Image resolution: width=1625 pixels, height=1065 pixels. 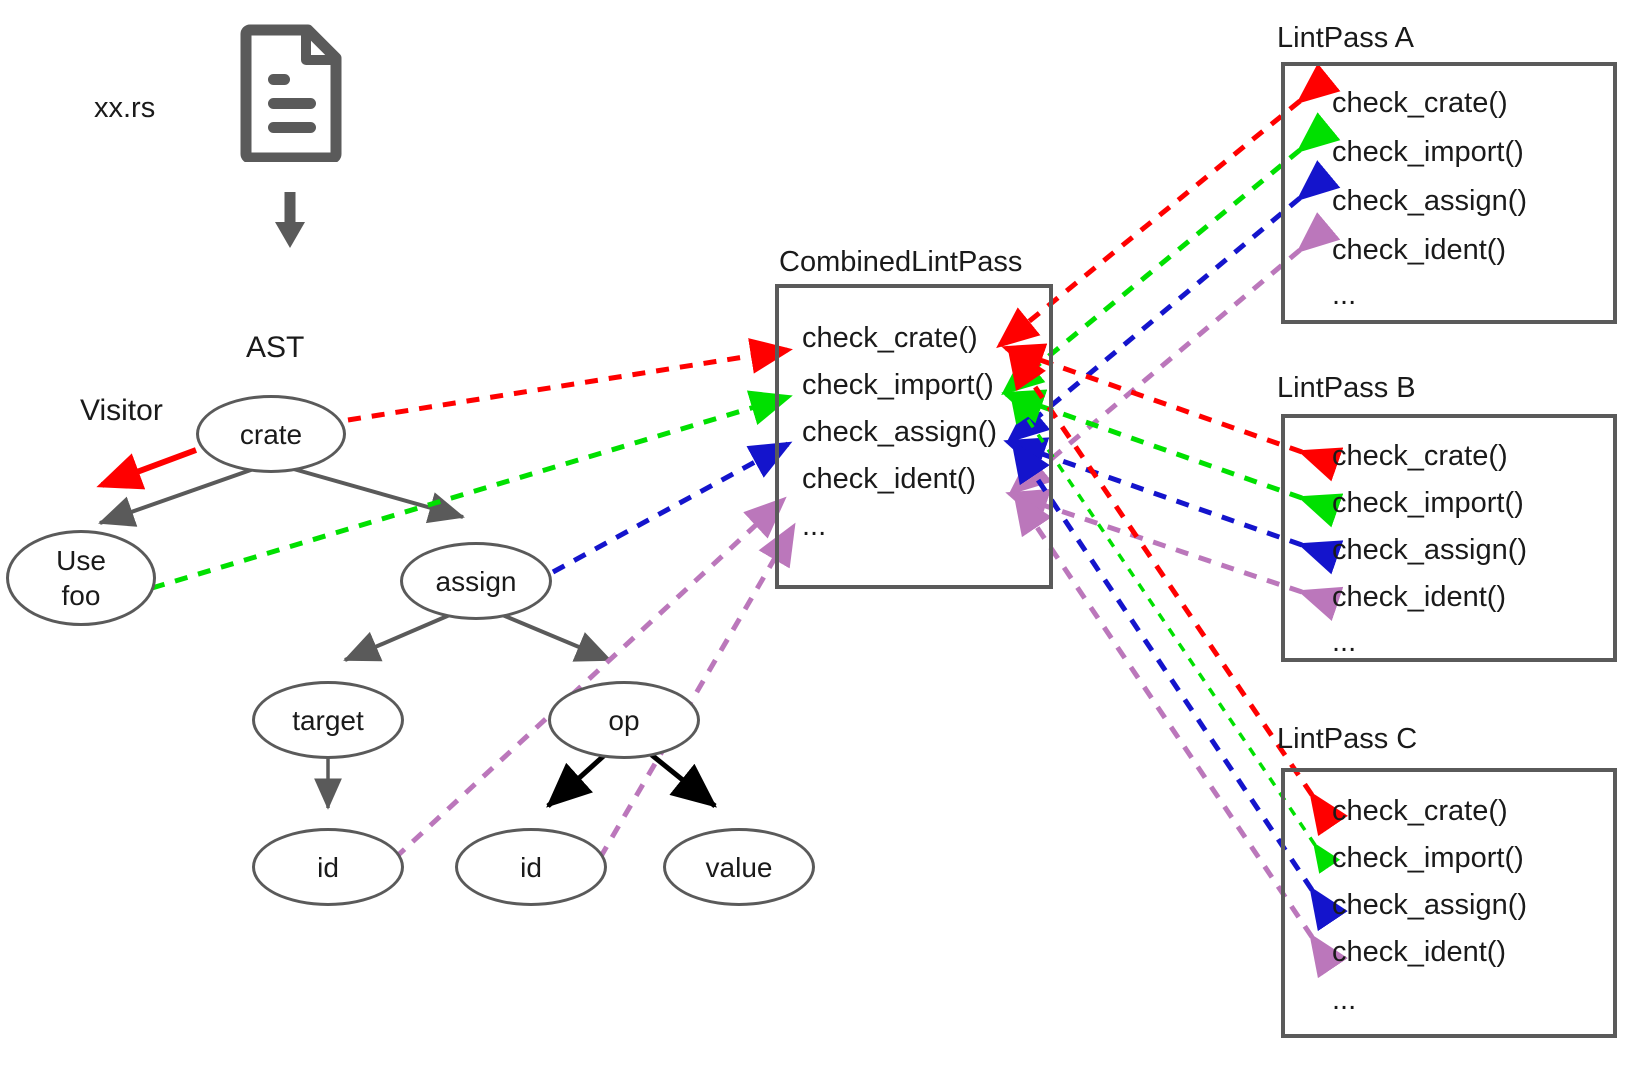 I want to click on ast-node-target: target, so click(x=328, y=720).